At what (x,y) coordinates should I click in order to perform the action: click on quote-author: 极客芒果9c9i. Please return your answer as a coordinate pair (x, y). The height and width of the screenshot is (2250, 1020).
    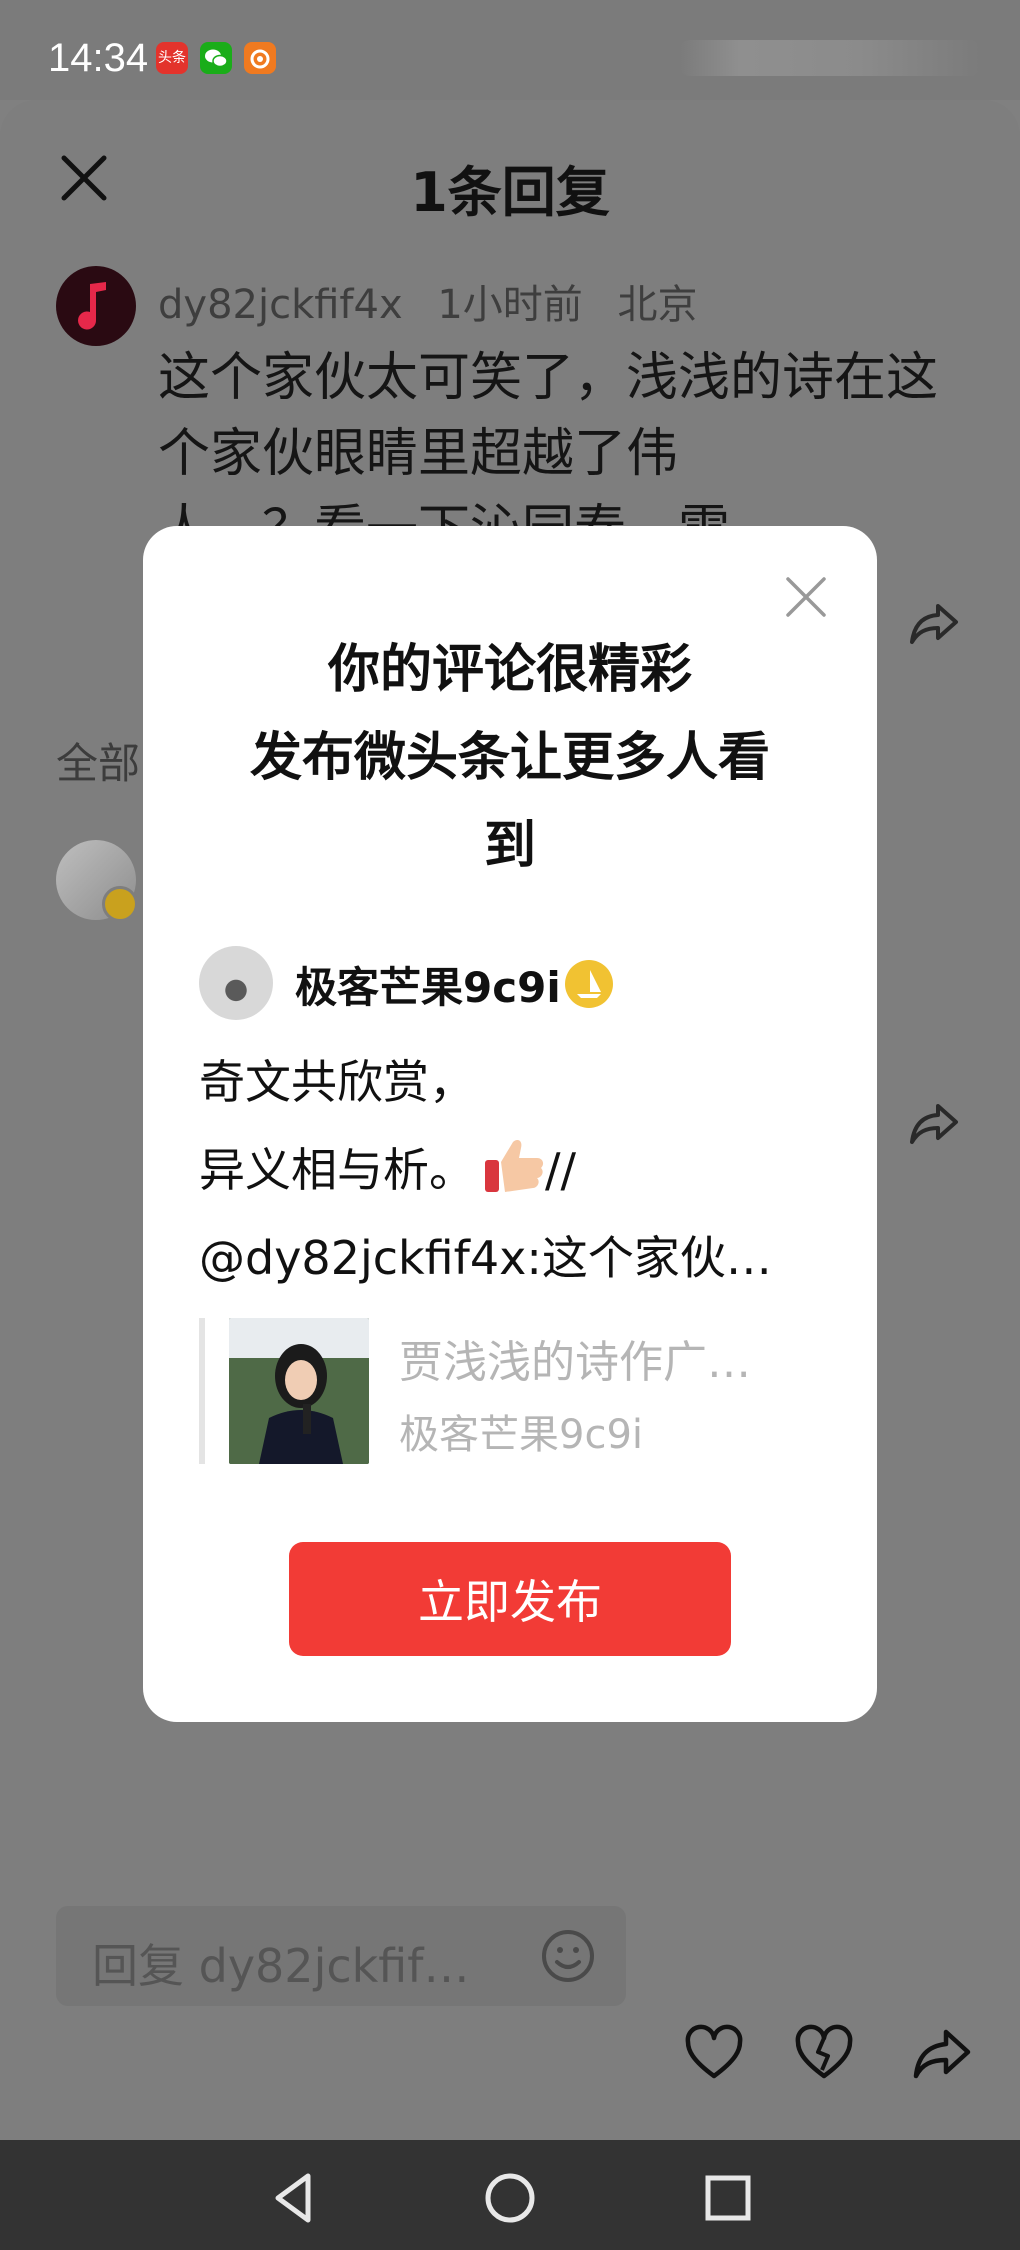
    Looking at the image, I should click on (521, 1435).